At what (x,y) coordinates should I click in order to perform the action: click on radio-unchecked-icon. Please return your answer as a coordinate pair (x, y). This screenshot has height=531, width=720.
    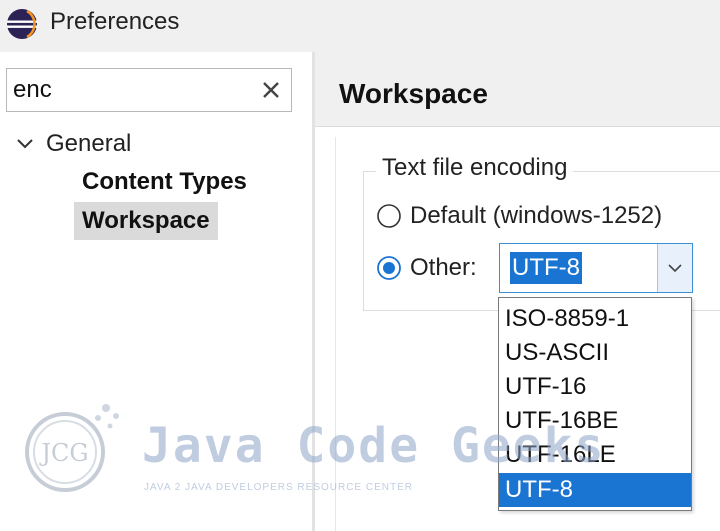
    Looking at the image, I should click on (389, 216).